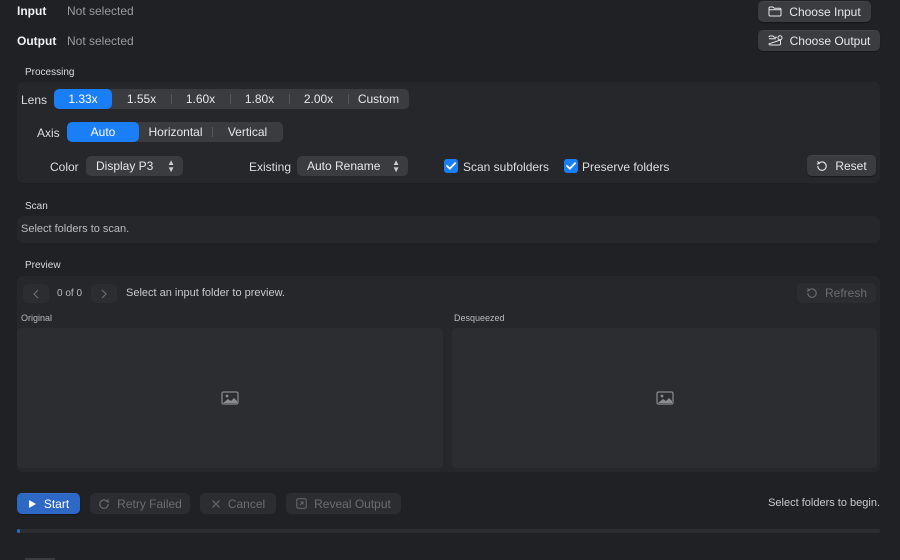  What do you see at coordinates (506, 167) in the screenshot?
I see `scan-subfolders-label: Scan subfolders` at bounding box center [506, 167].